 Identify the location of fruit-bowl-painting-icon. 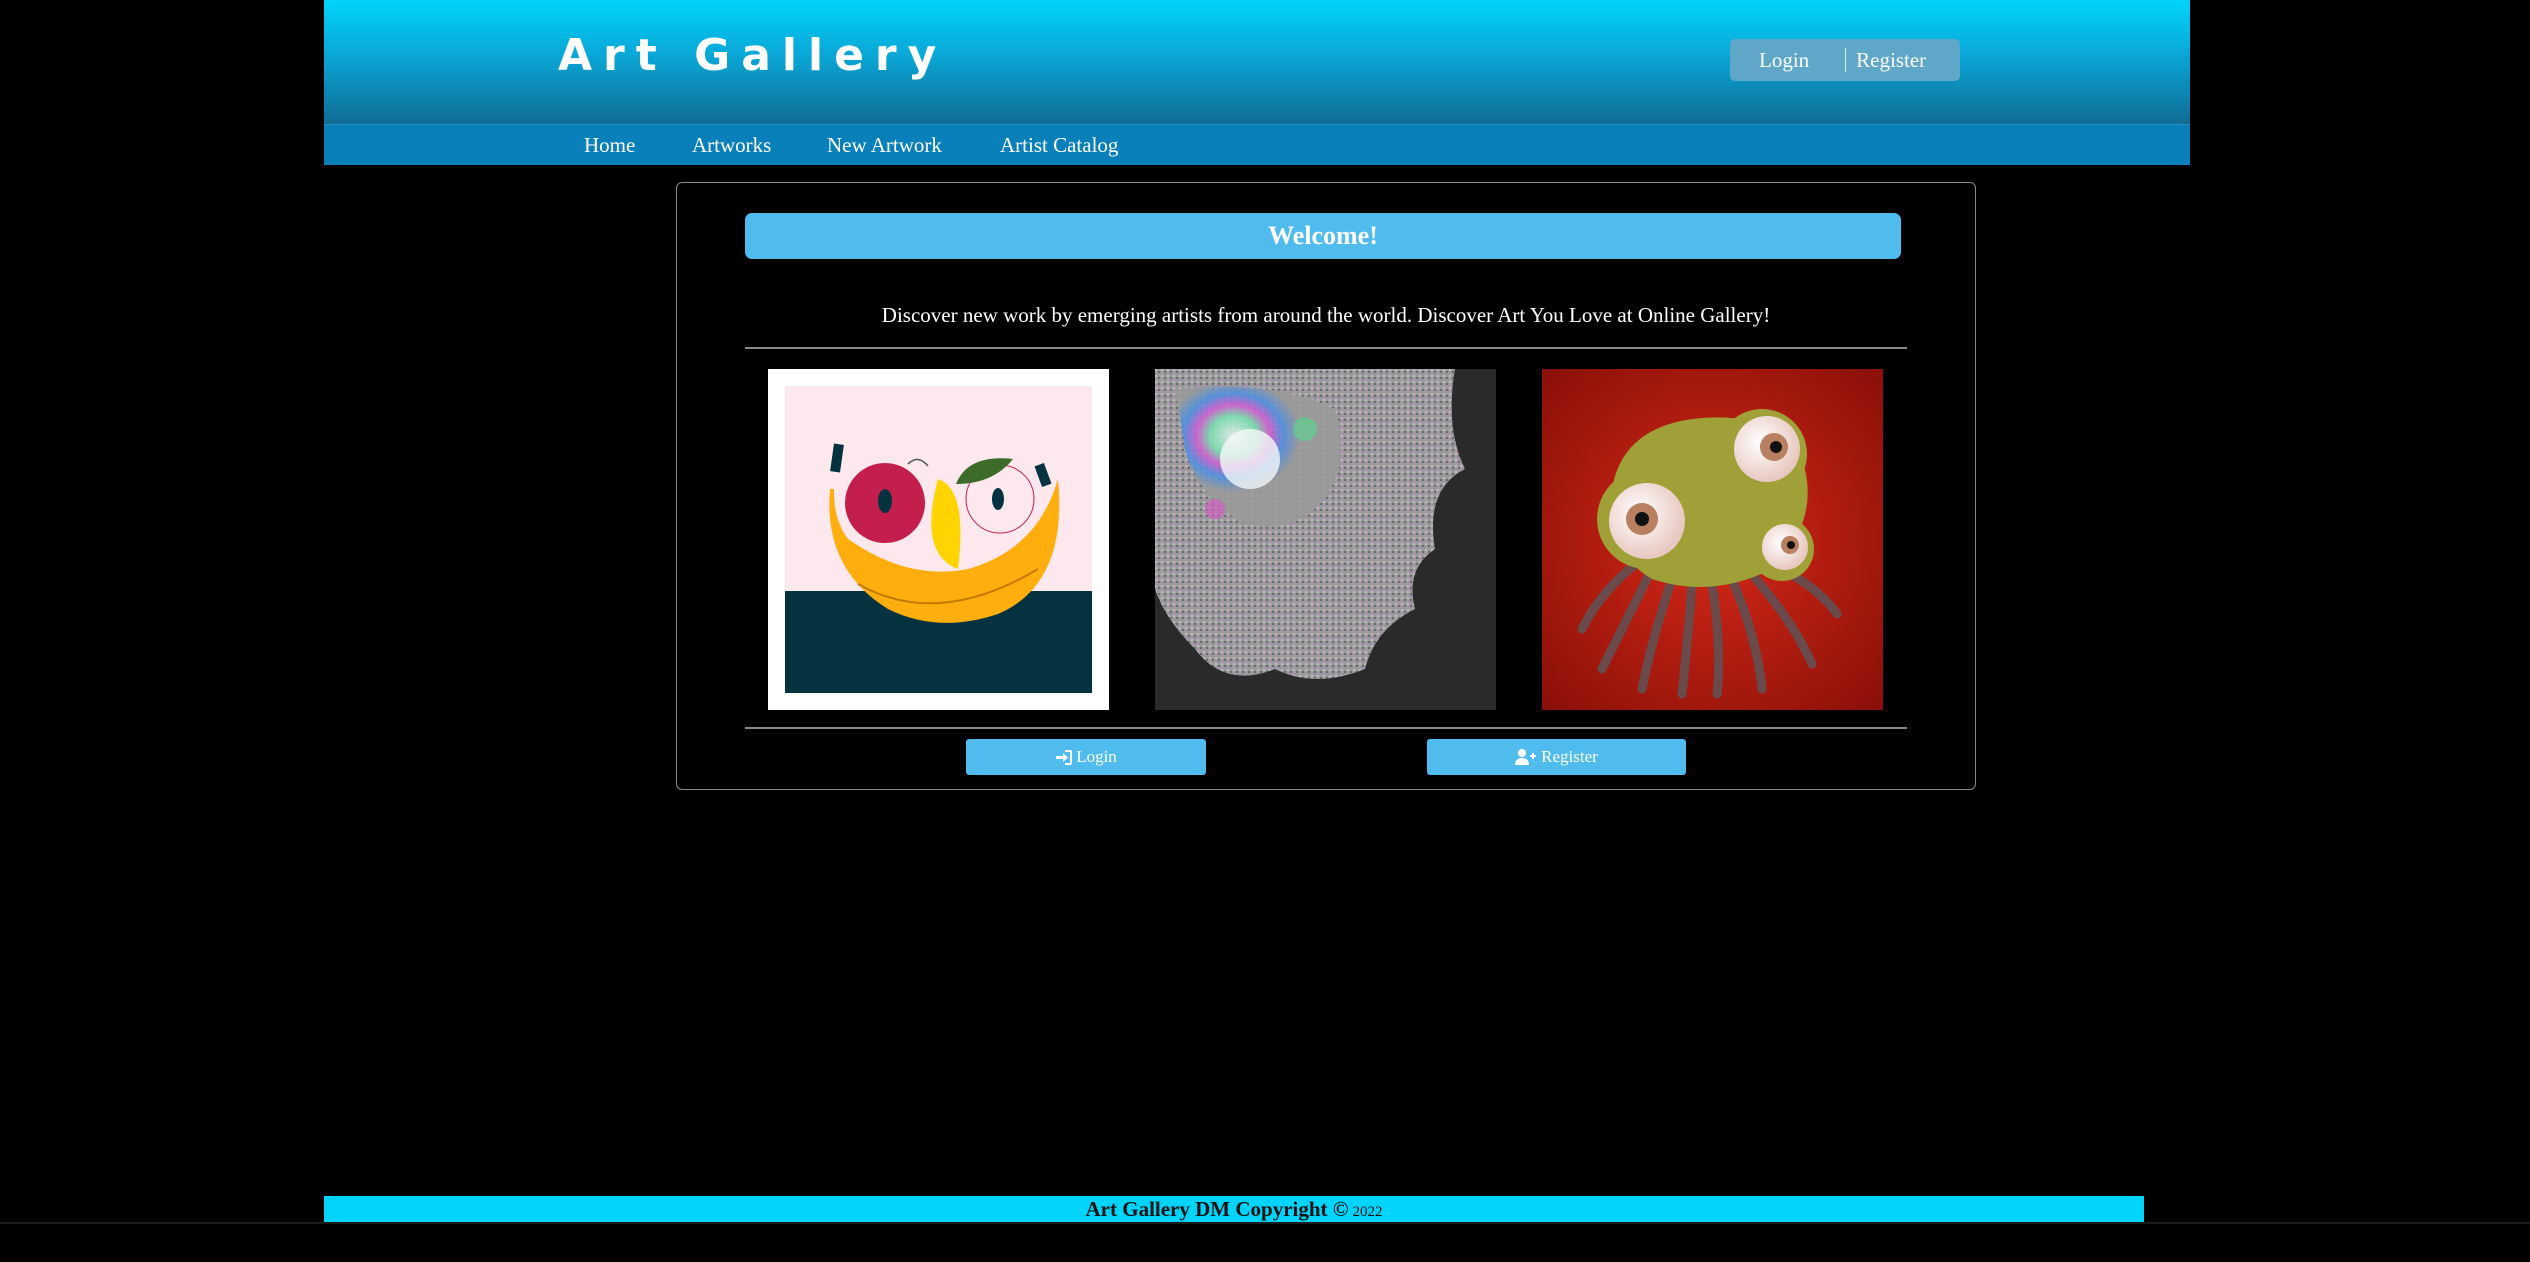
(938, 539).